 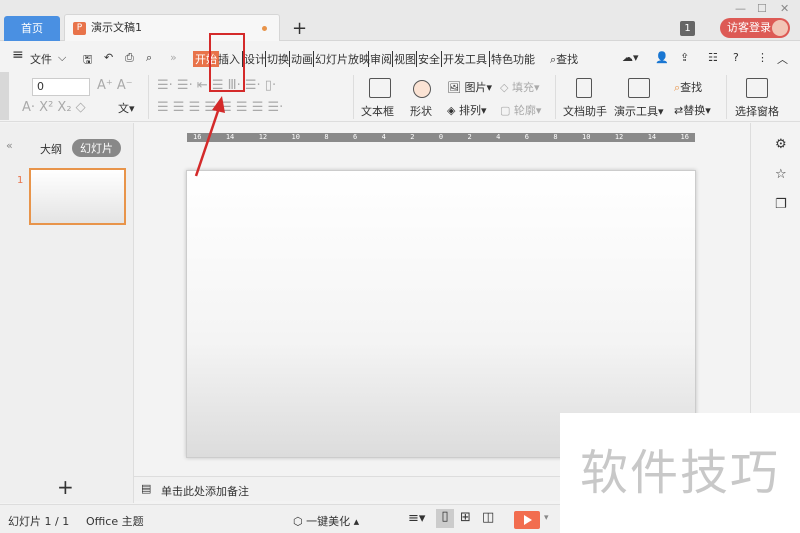 I want to click on arrow-head-icon, so click(x=218, y=104).